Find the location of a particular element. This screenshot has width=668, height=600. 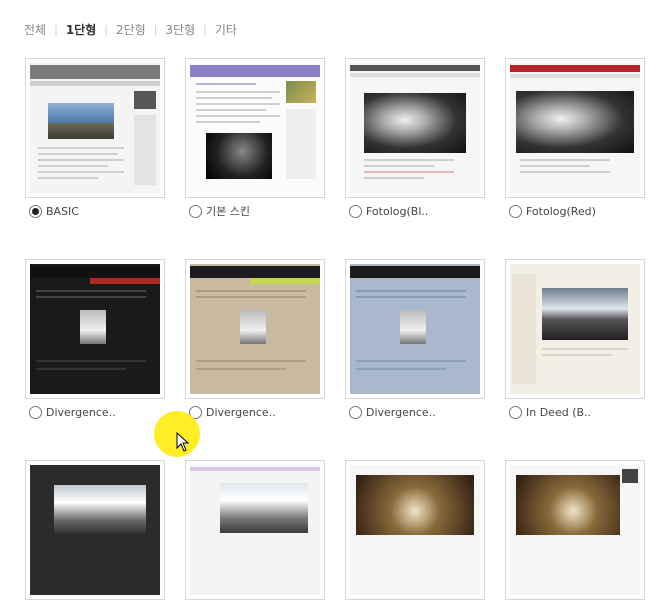

skin-name: Fotolog(Red) is located at coordinates (561, 211).